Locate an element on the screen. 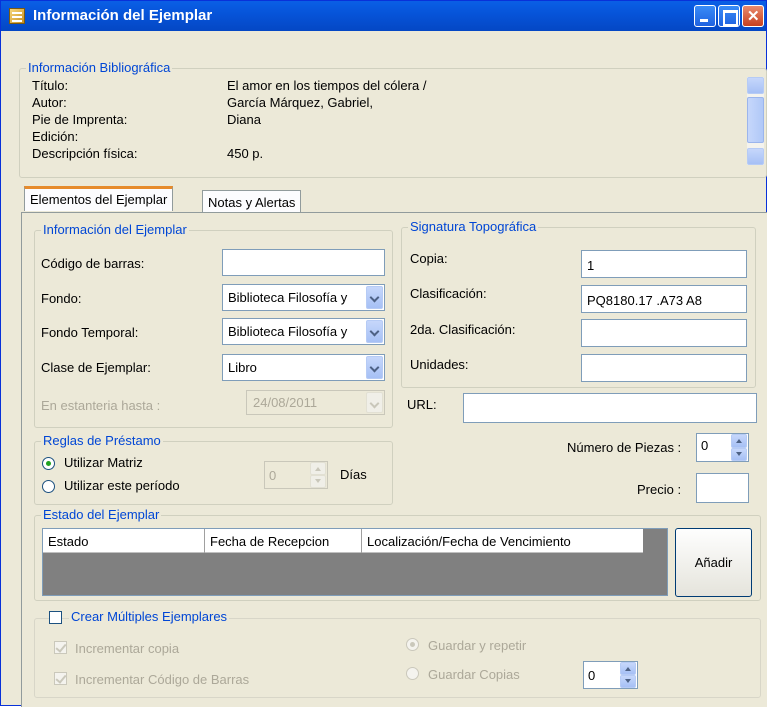  piezas-spinner: 0 is located at coordinates (722, 447).